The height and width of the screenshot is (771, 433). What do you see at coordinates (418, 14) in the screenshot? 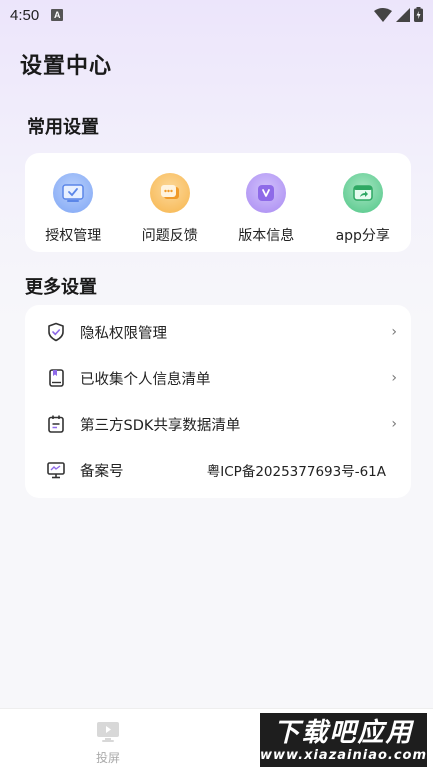
I see `battery-icon` at bounding box center [418, 14].